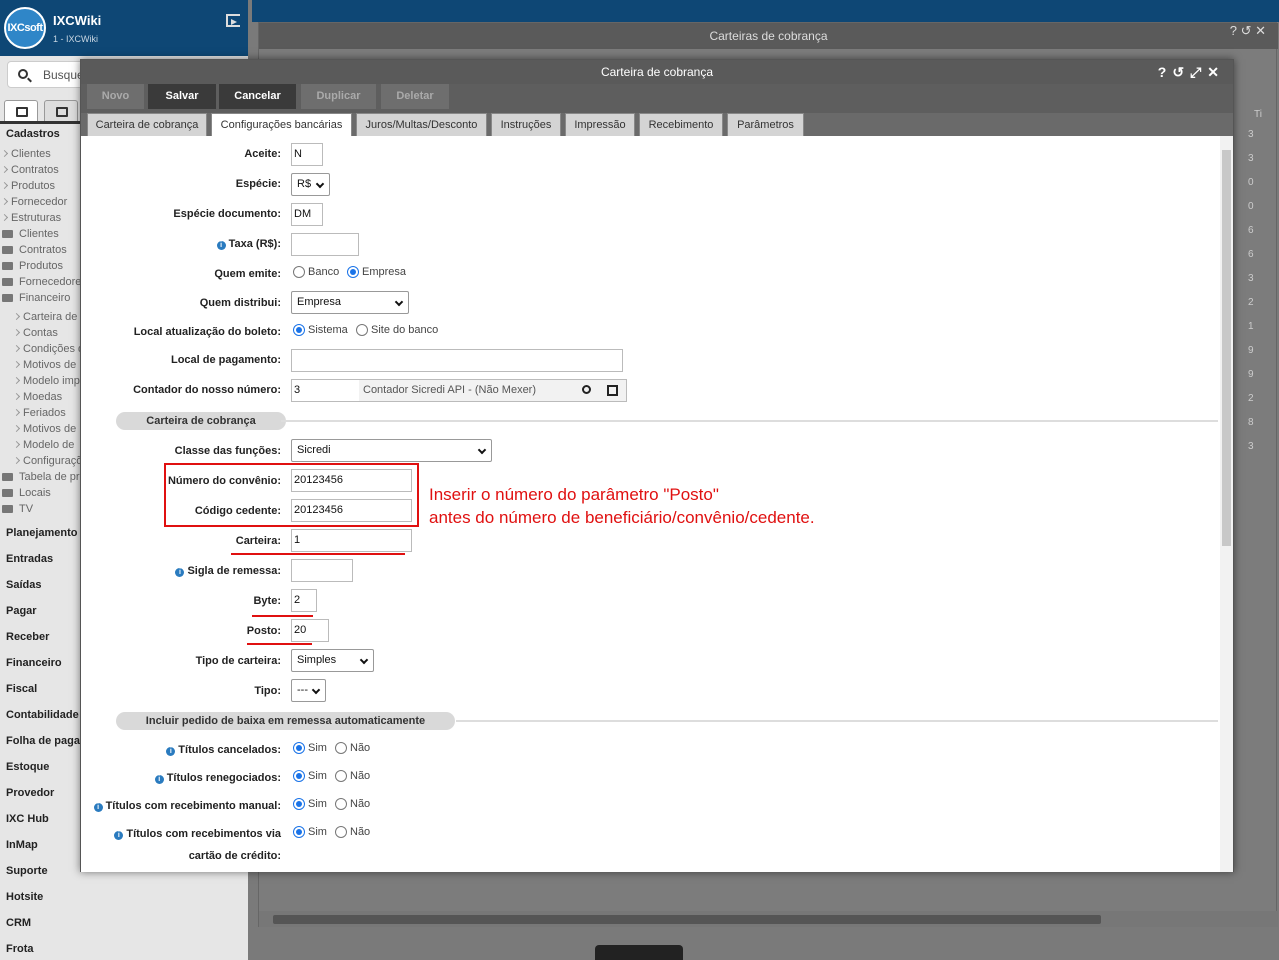 The image size is (1279, 960). What do you see at coordinates (765, 124) in the screenshot?
I see `tab-parametros: Parâmetros` at bounding box center [765, 124].